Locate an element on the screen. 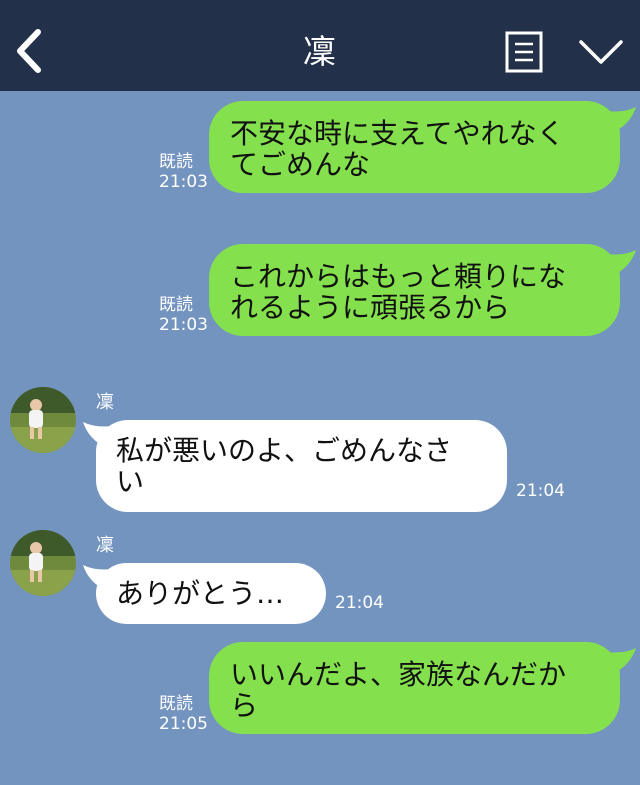 This screenshot has width=640, height=785. note-button is located at coordinates (524, 52).